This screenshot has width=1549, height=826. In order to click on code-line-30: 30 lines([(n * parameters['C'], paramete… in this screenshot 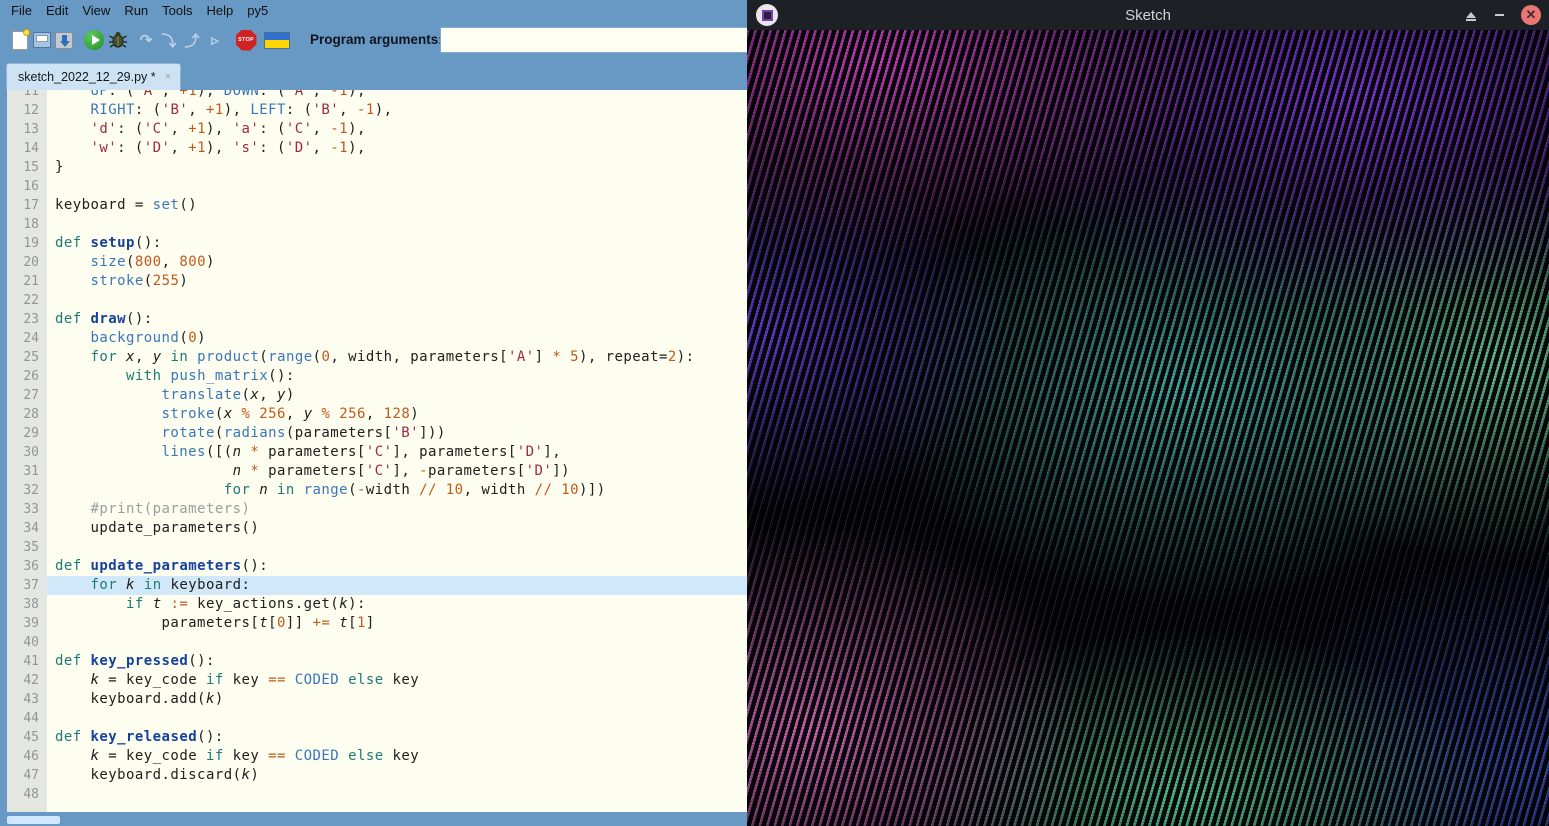, I will do `click(377, 452)`.